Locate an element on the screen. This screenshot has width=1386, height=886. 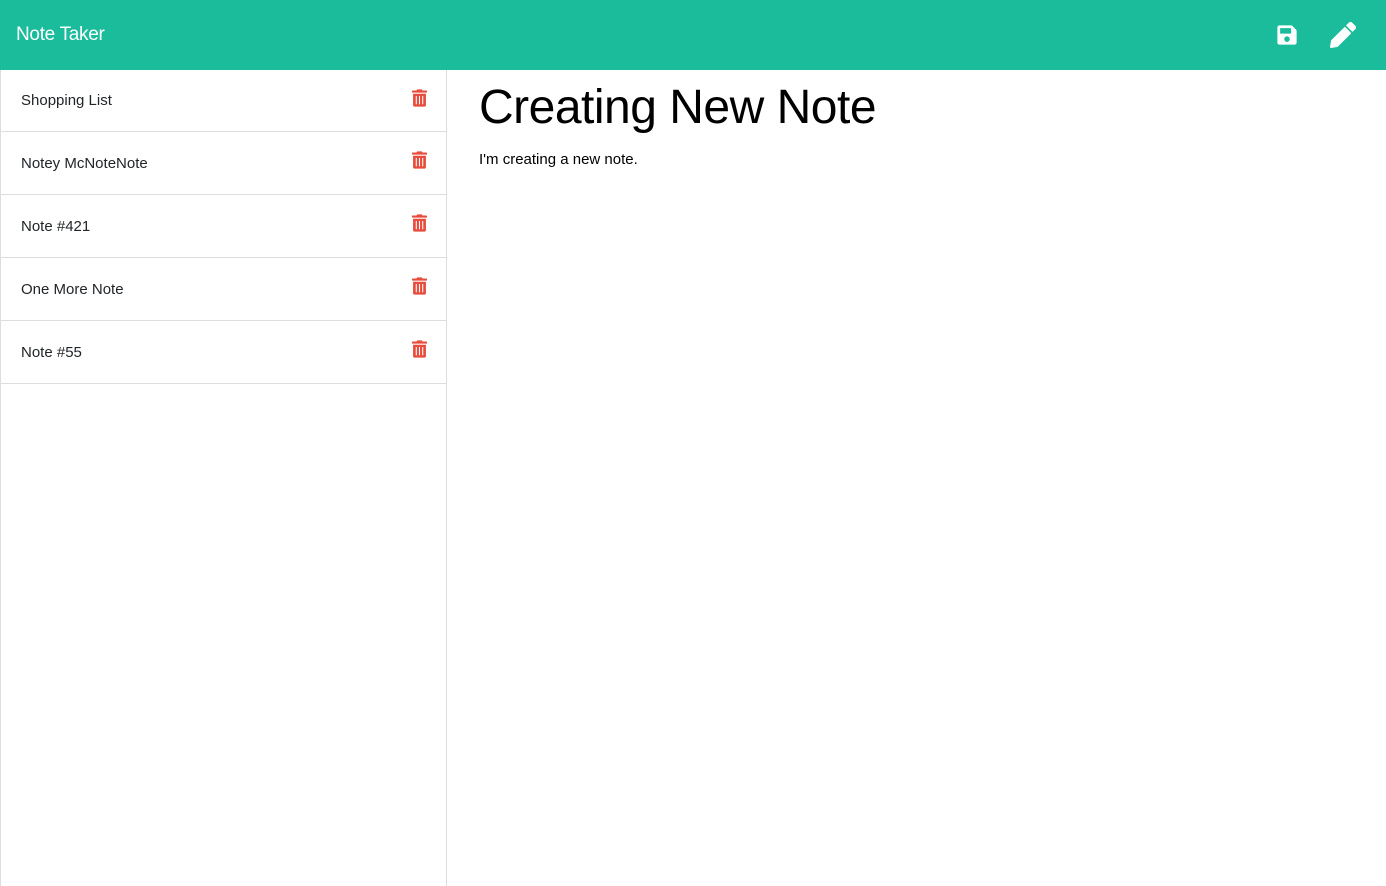
note-title: Note #55 is located at coordinates (51, 352).